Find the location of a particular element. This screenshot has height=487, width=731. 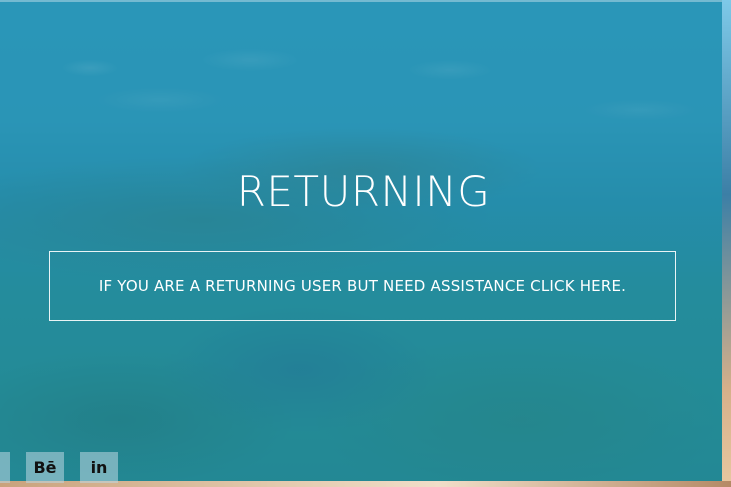

behance-icon: Bē is located at coordinates (45, 467).